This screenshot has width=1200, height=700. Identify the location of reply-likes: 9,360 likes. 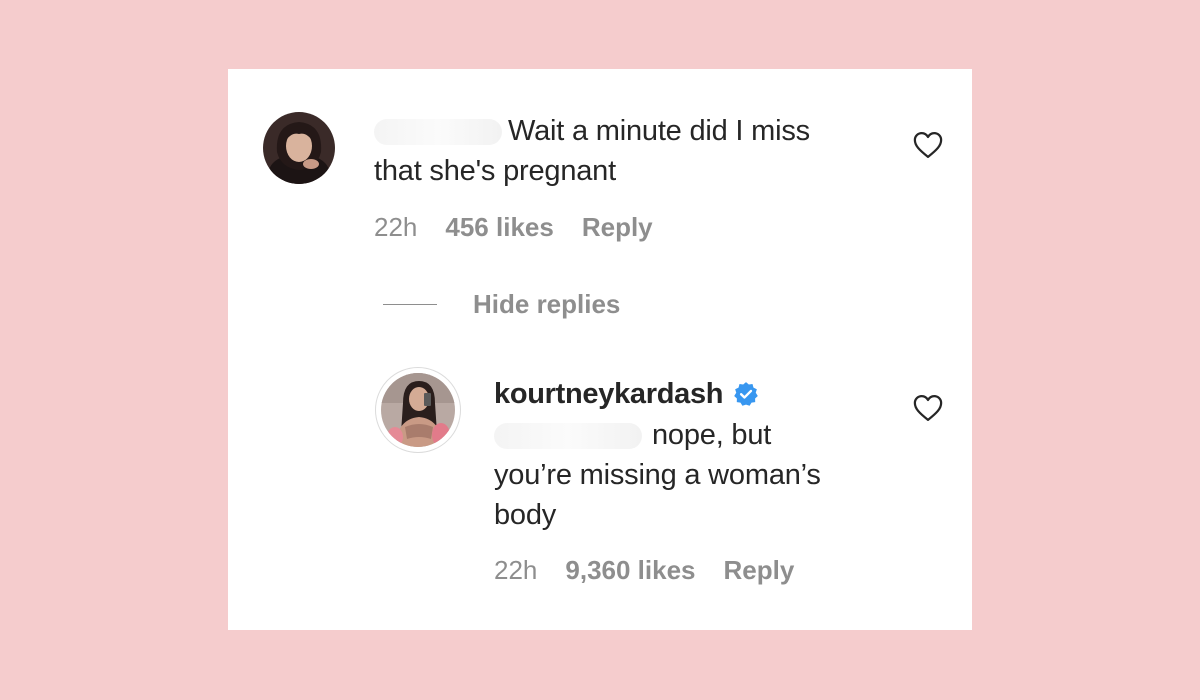
(630, 570).